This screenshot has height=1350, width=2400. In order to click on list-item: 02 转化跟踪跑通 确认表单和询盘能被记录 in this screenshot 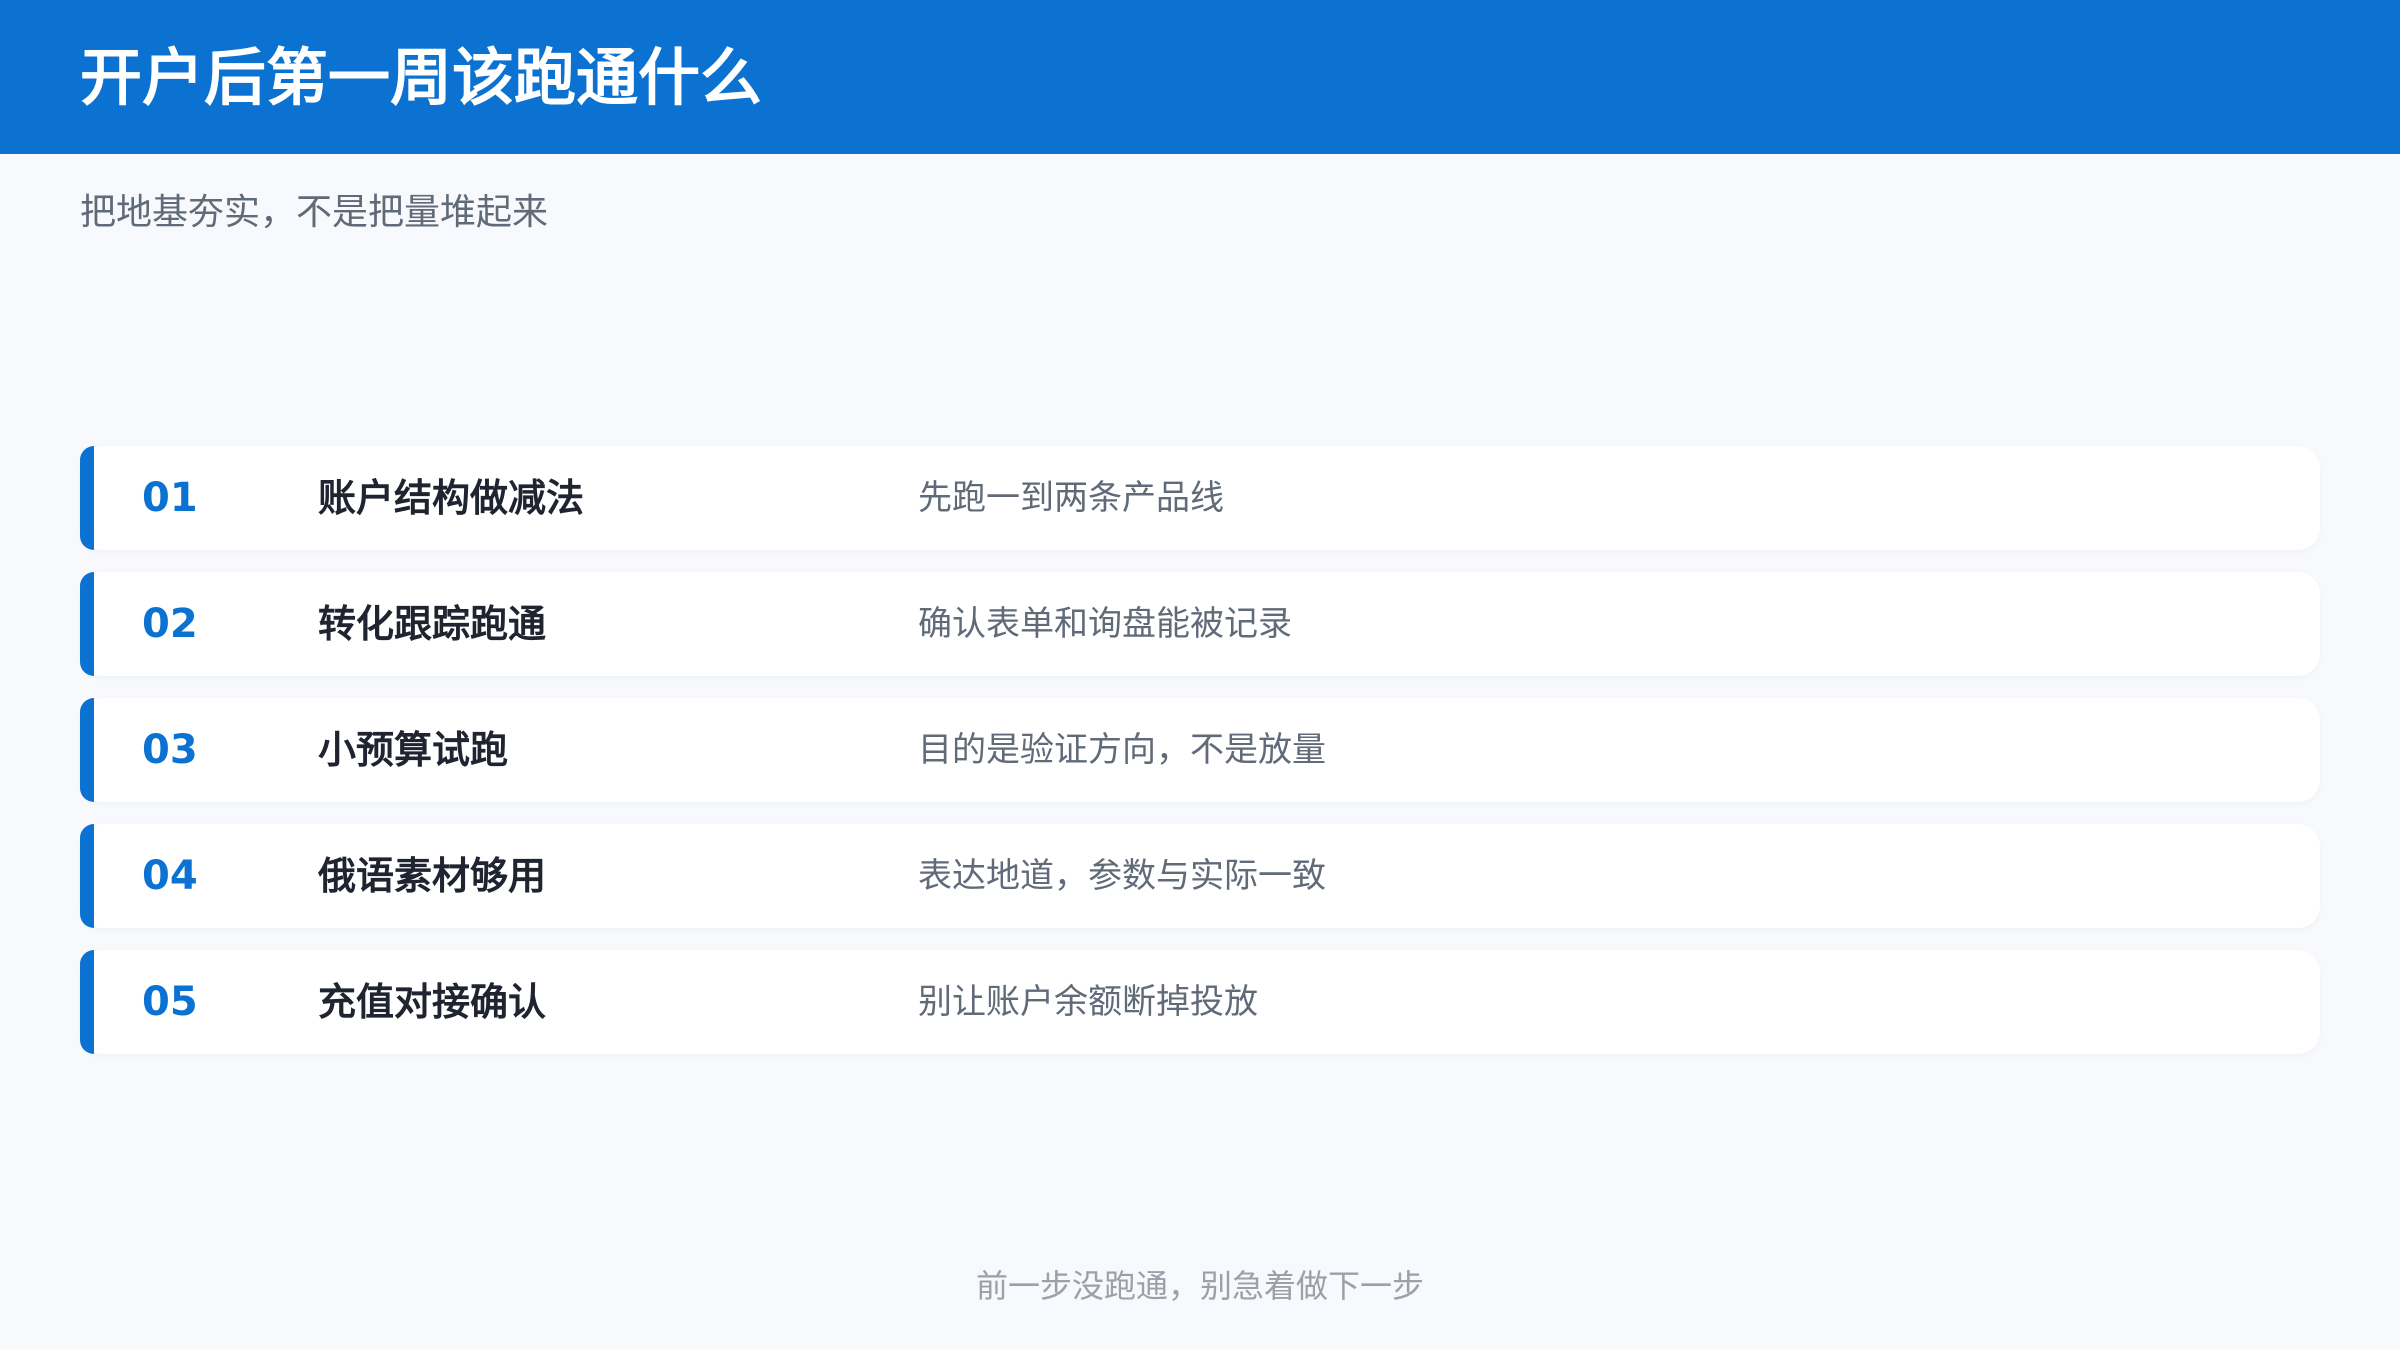, I will do `click(1200, 624)`.